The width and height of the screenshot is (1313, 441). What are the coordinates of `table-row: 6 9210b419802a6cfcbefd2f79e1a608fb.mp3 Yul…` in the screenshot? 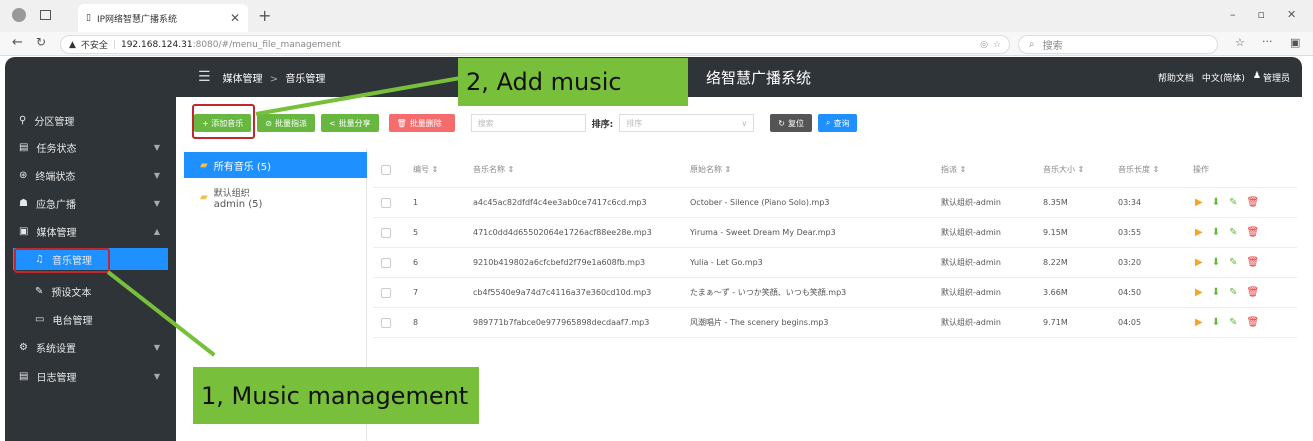 It's located at (835, 263).